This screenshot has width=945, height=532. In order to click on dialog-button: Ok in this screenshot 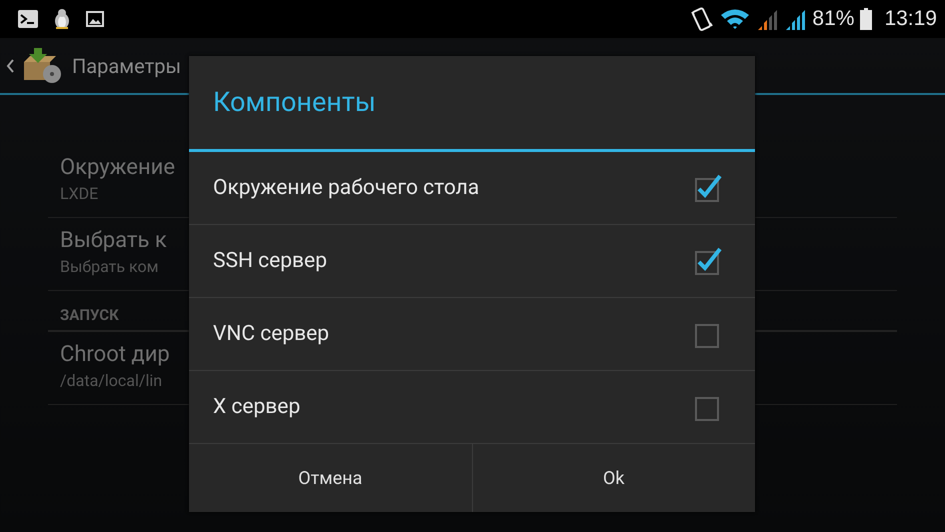, I will do `click(613, 478)`.